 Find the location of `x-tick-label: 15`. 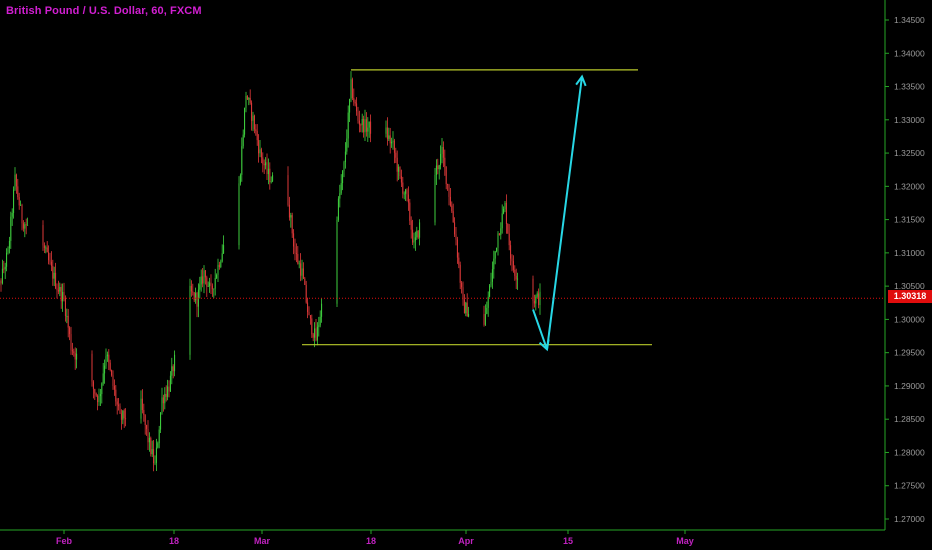

x-tick-label: 15 is located at coordinates (568, 541).